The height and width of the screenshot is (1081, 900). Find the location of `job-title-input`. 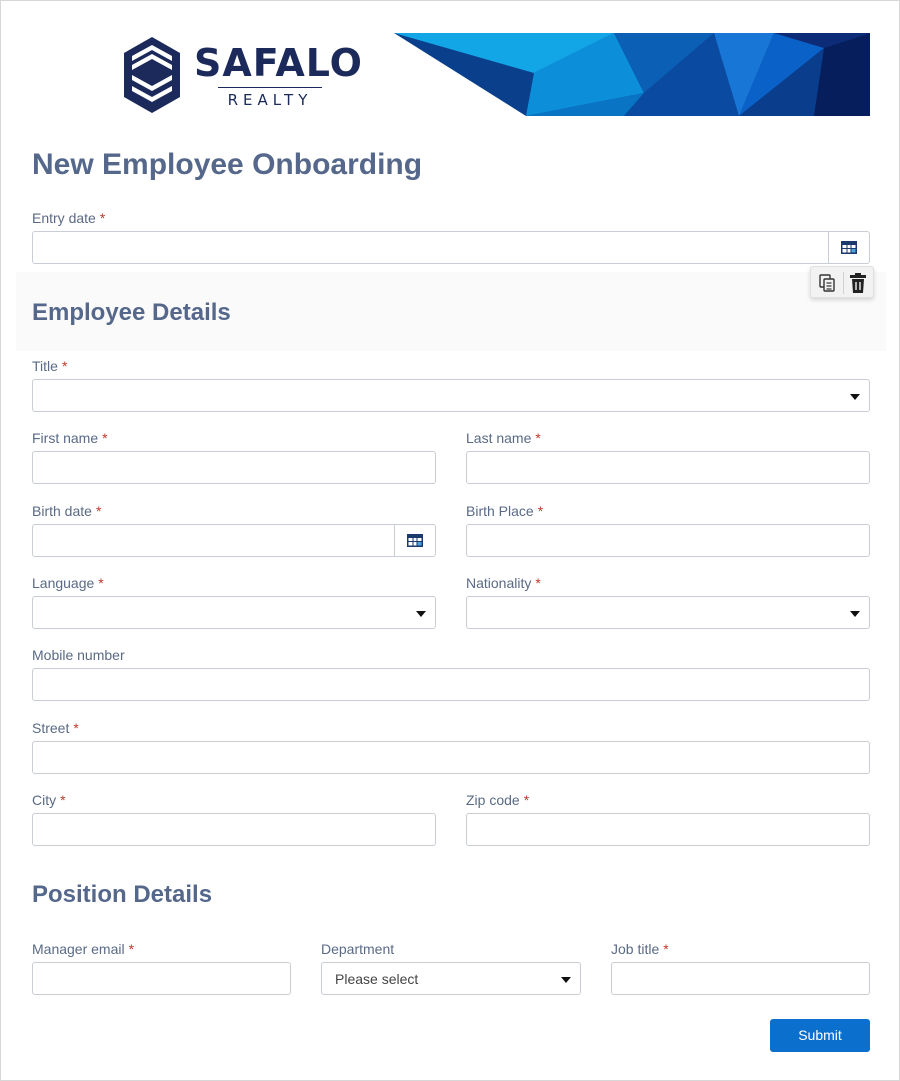

job-title-input is located at coordinates (740, 978).